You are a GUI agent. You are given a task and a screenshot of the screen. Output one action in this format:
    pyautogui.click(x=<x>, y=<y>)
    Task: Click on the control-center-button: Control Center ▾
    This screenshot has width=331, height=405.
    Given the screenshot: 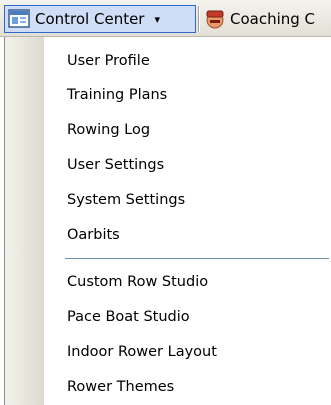 What is the action you would take?
    pyautogui.click(x=100, y=19)
    